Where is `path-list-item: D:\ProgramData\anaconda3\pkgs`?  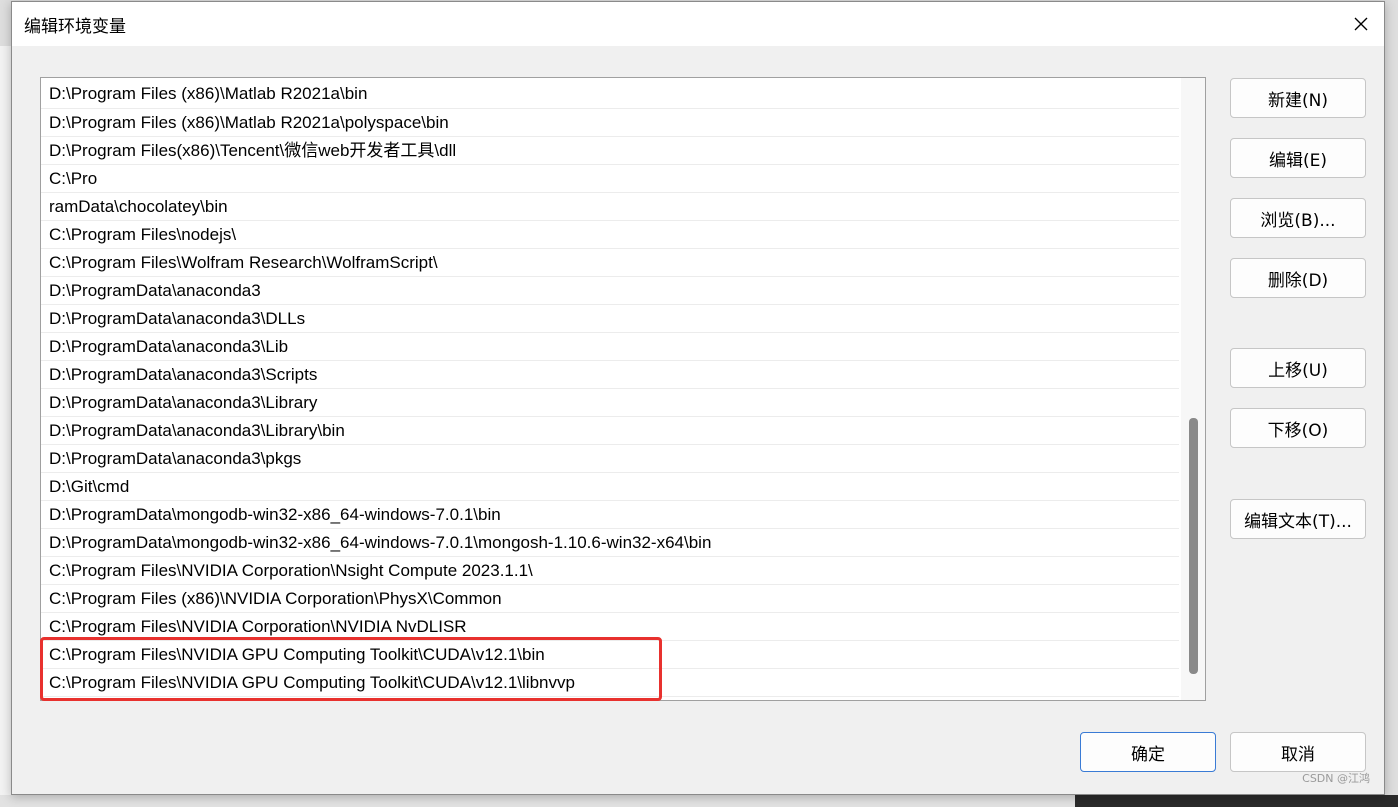
path-list-item: D:\ProgramData\anaconda3\pkgs is located at coordinates (610, 459).